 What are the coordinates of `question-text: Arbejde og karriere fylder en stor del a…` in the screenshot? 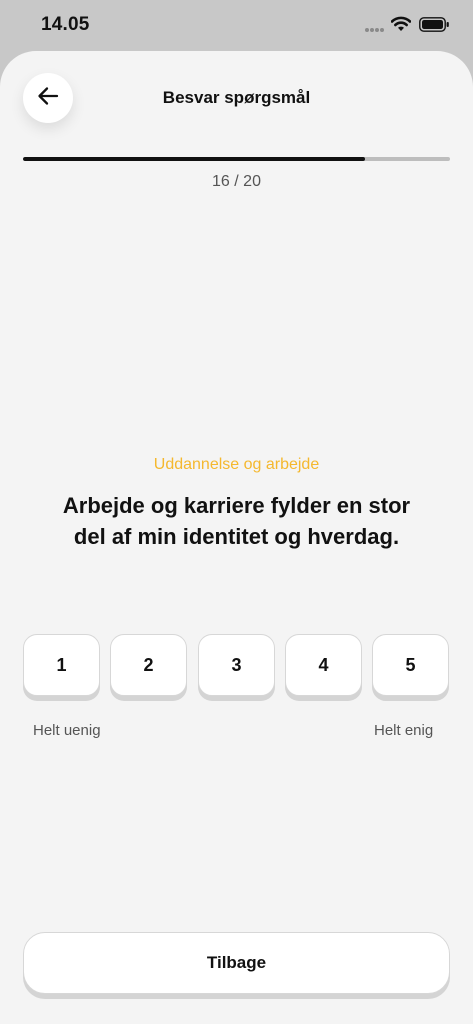 It's located at (236, 521).